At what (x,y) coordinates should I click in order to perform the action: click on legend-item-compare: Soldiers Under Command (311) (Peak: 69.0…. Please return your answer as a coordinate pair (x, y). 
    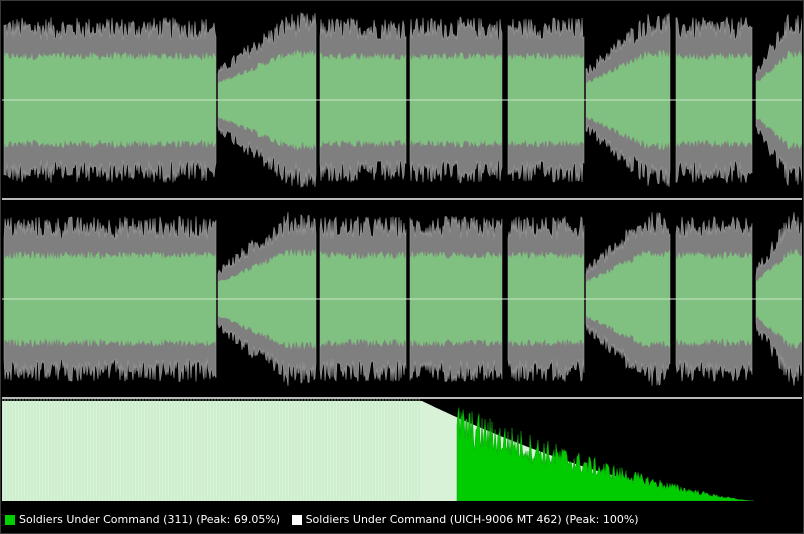
    Looking at the image, I should click on (142, 520).